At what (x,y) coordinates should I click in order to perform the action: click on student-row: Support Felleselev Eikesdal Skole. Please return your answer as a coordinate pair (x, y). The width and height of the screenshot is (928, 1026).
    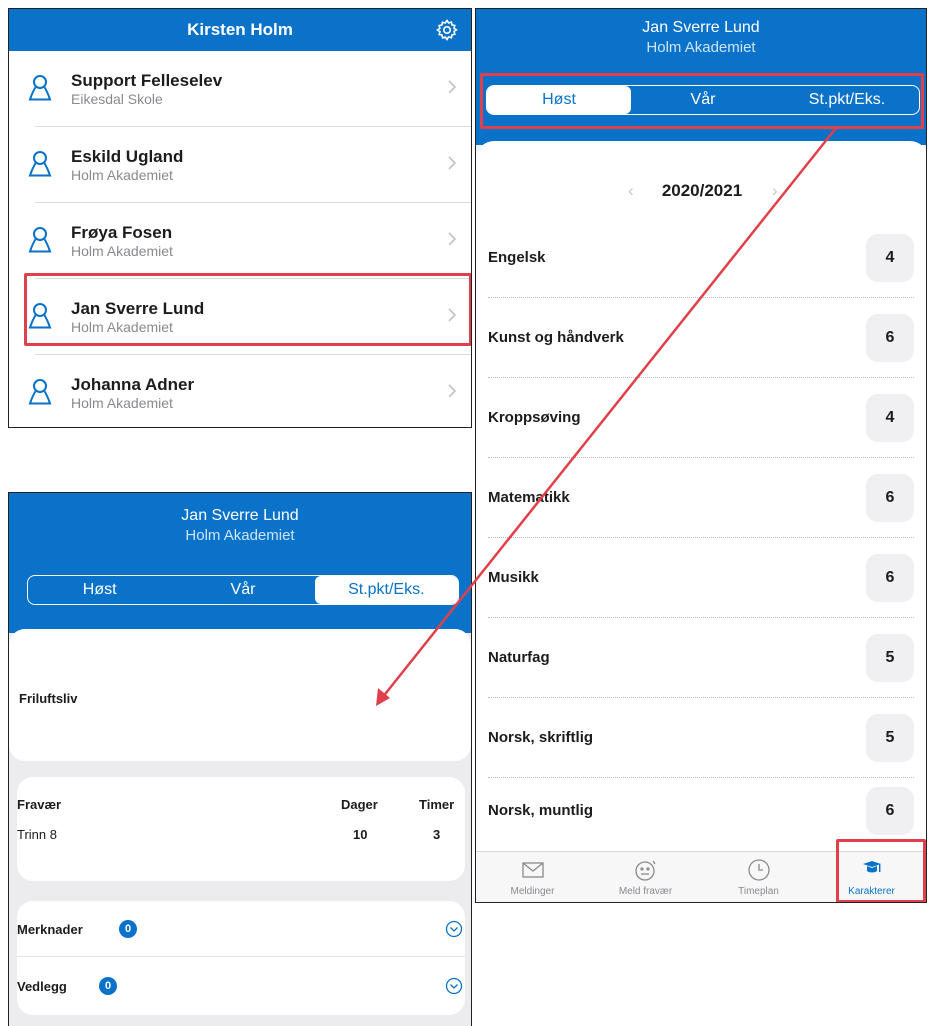
    Looking at the image, I should click on (240, 89).